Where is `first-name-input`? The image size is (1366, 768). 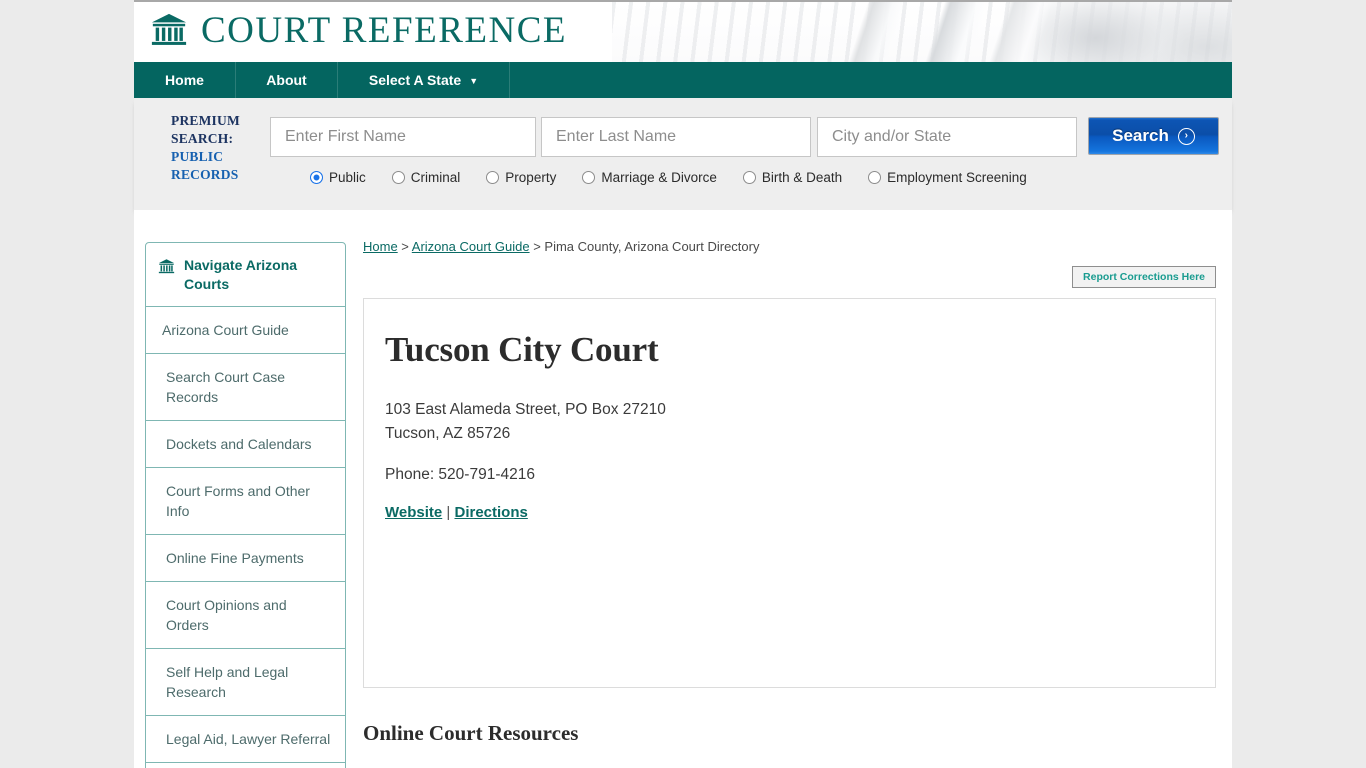 first-name-input is located at coordinates (403, 137).